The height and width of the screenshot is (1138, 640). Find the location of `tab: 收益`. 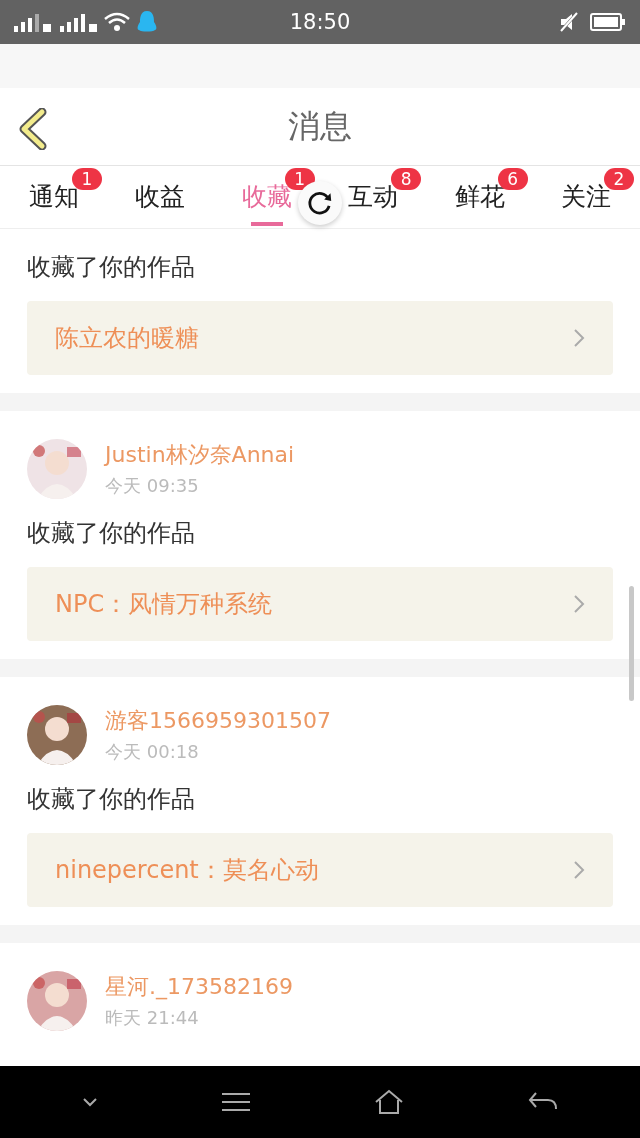

tab: 收益 is located at coordinates (160, 197).